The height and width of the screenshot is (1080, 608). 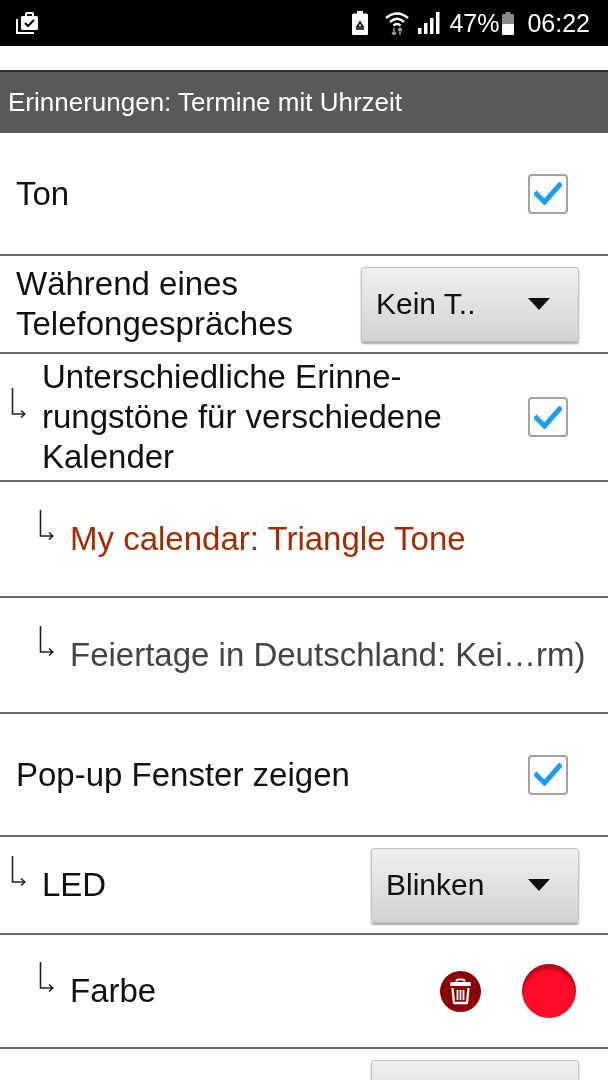 What do you see at coordinates (470, 304) in the screenshot?
I see `dropdown: Kein T..` at bounding box center [470, 304].